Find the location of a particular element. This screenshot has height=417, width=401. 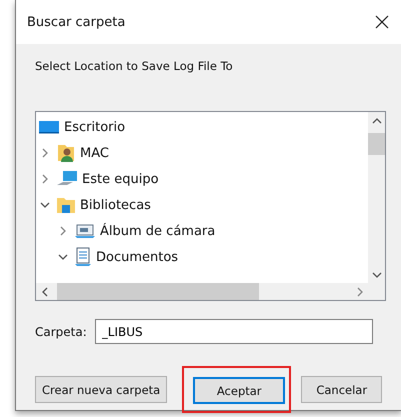

tree-item: Bibliotecas is located at coordinates (115, 205).